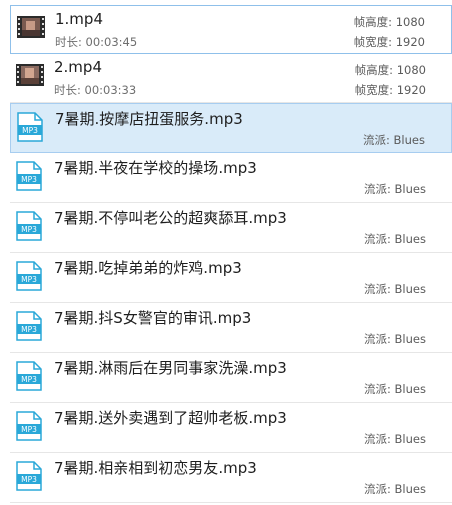 This screenshot has height=505, width=452. Describe the element at coordinates (231, 228) in the screenshot. I see `file-item-audio: MP3 7暑期.不停叫老公的超爽舔耳.mp3 流派: Blues` at that location.